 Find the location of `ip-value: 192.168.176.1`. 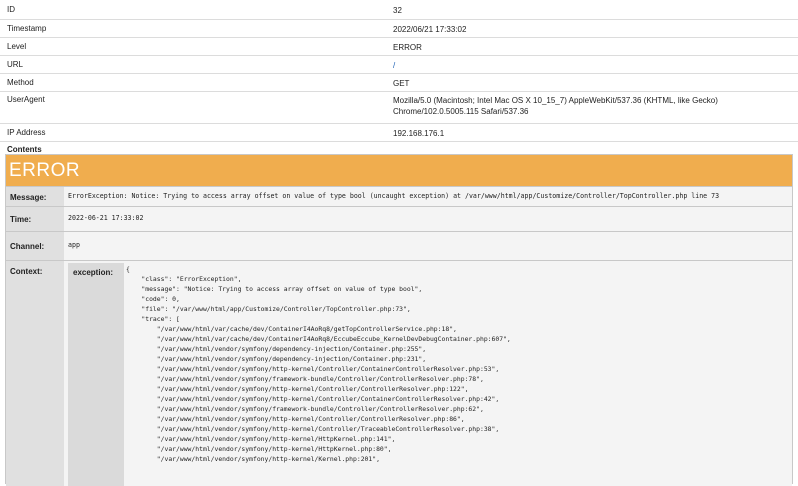

ip-value: 192.168.176.1 is located at coordinates (419, 133).